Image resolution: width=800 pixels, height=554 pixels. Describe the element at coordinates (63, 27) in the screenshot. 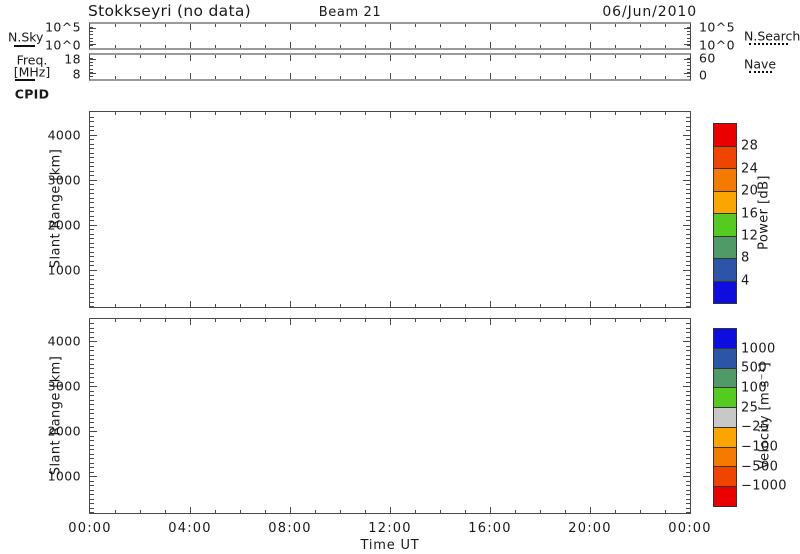

I see `nsky-tick-label-top: 10^5` at that location.